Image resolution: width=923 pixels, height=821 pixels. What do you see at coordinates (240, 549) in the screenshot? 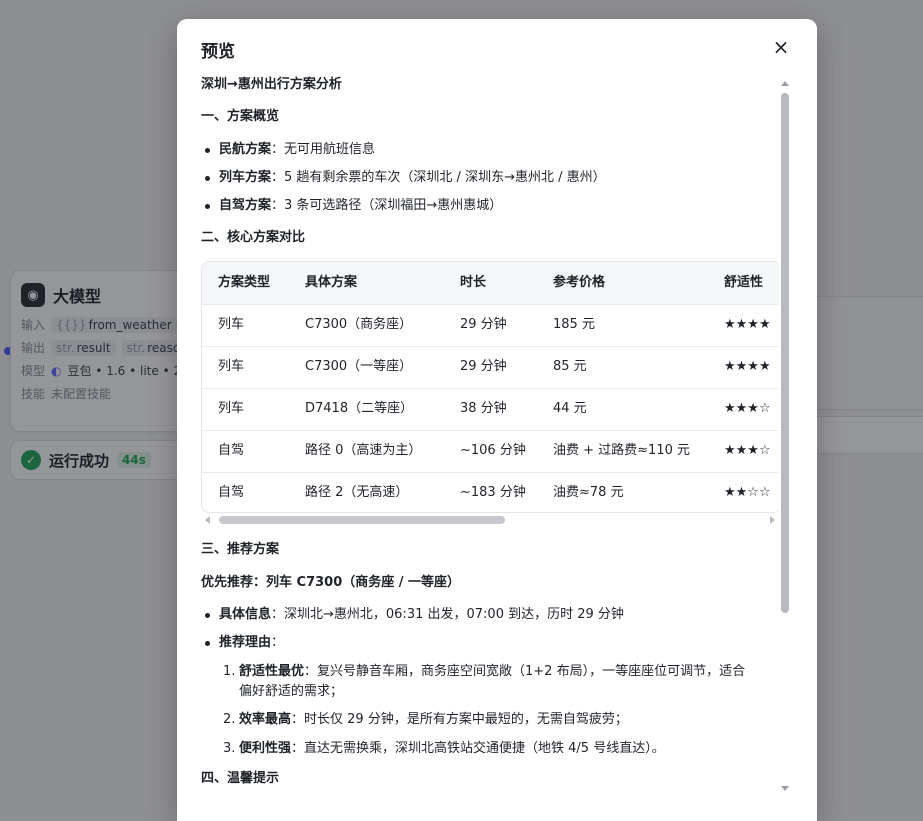
I see `section-heading-recommendation: 三、推荐方案` at bounding box center [240, 549].